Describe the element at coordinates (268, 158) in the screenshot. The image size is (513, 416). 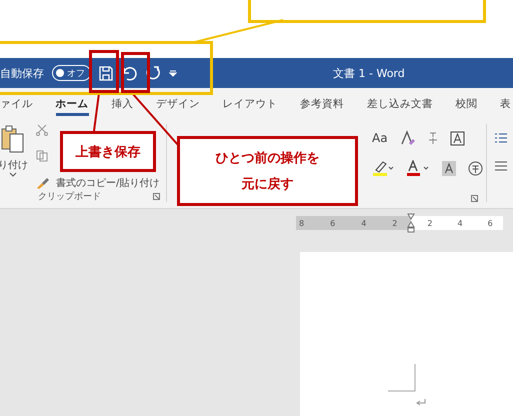
I see `callout-text: ひとつ前の操作を` at that location.